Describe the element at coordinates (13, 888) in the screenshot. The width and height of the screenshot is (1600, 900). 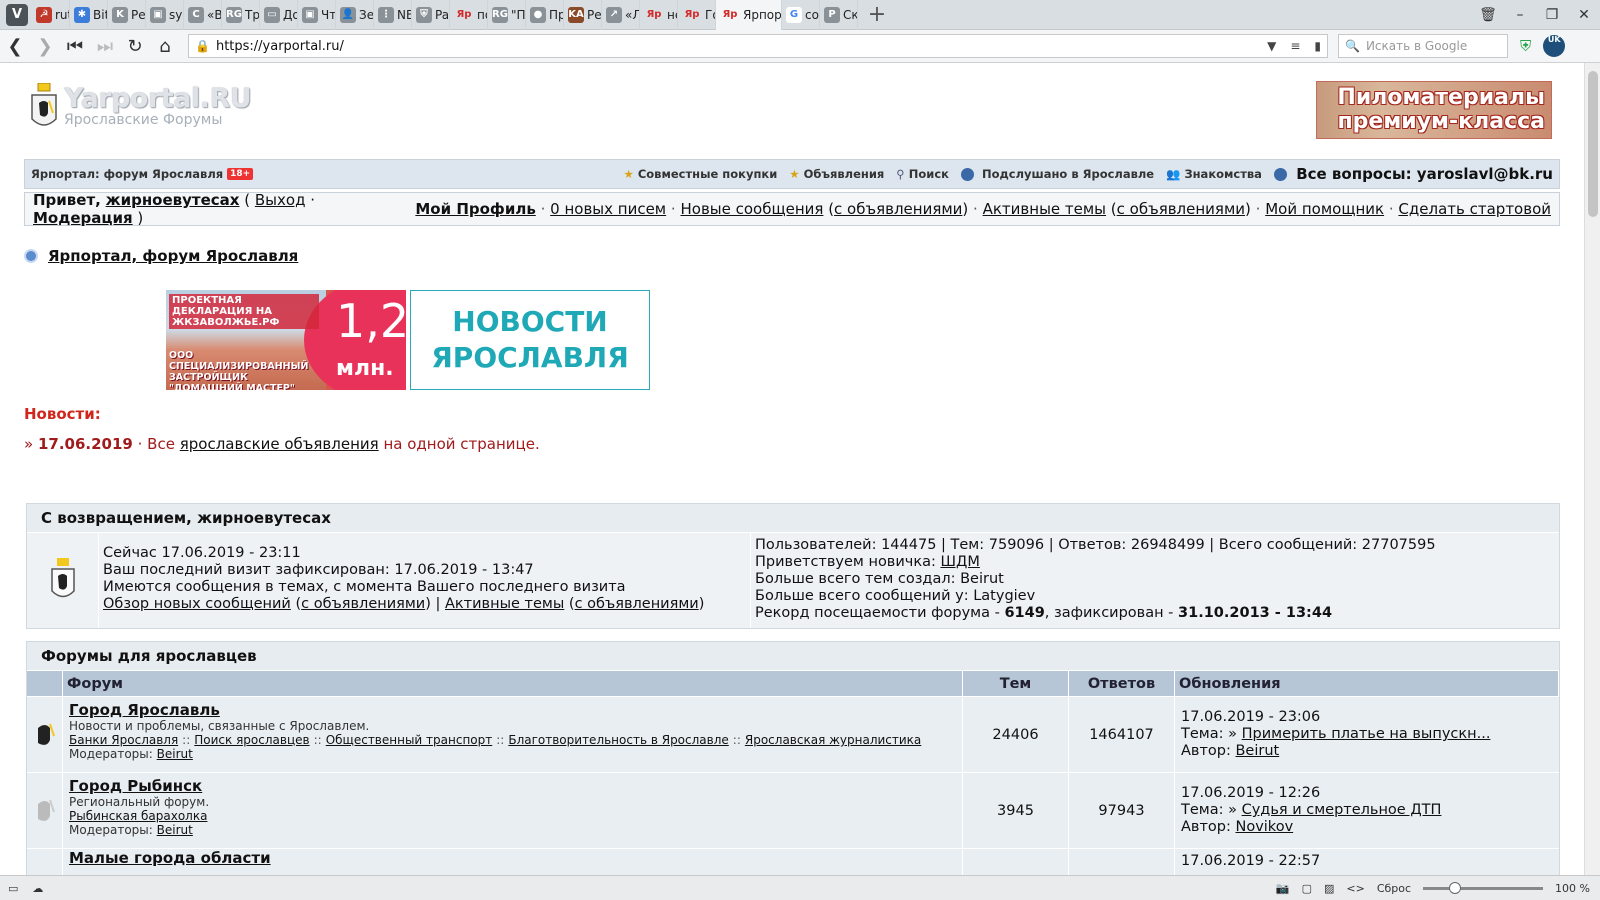
I see `panel-toggle-icon: ▭` at that location.